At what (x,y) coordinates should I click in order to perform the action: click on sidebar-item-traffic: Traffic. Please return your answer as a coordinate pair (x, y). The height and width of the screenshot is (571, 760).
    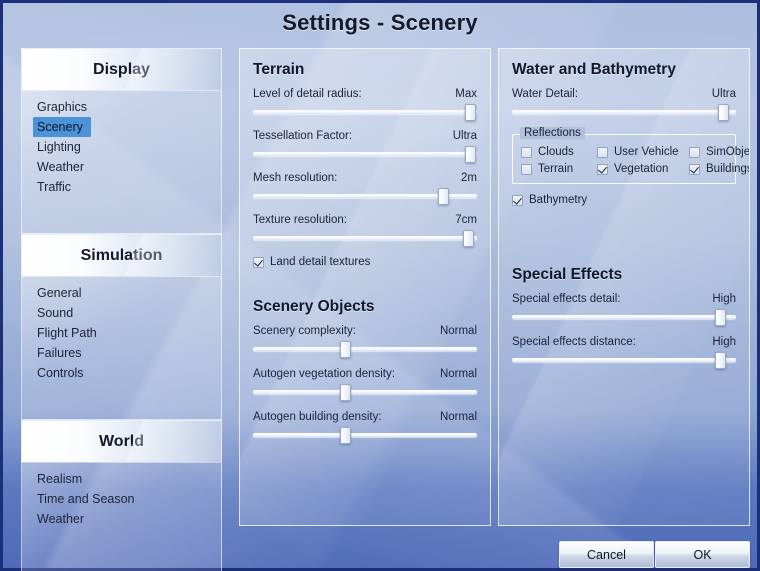
    Looking at the image, I should click on (46, 187).